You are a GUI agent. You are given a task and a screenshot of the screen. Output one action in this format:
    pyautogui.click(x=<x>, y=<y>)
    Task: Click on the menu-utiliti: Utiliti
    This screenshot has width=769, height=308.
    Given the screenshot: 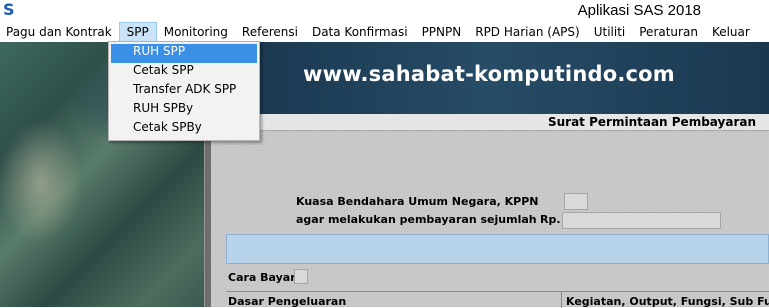 What is the action you would take?
    pyautogui.click(x=610, y=32)
    